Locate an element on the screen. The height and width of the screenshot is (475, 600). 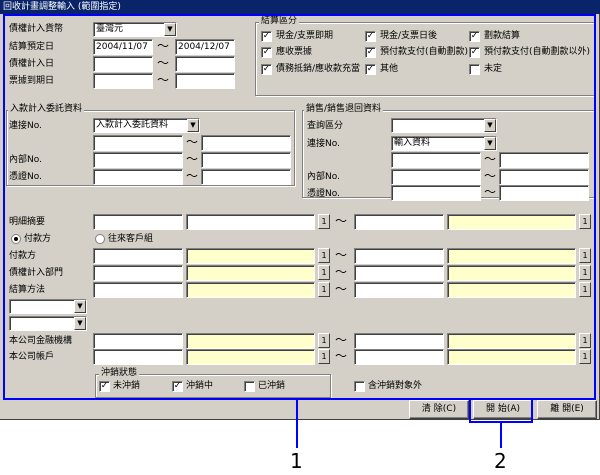
clear-button: 清 除(C) is located at coordinates (439, 409).